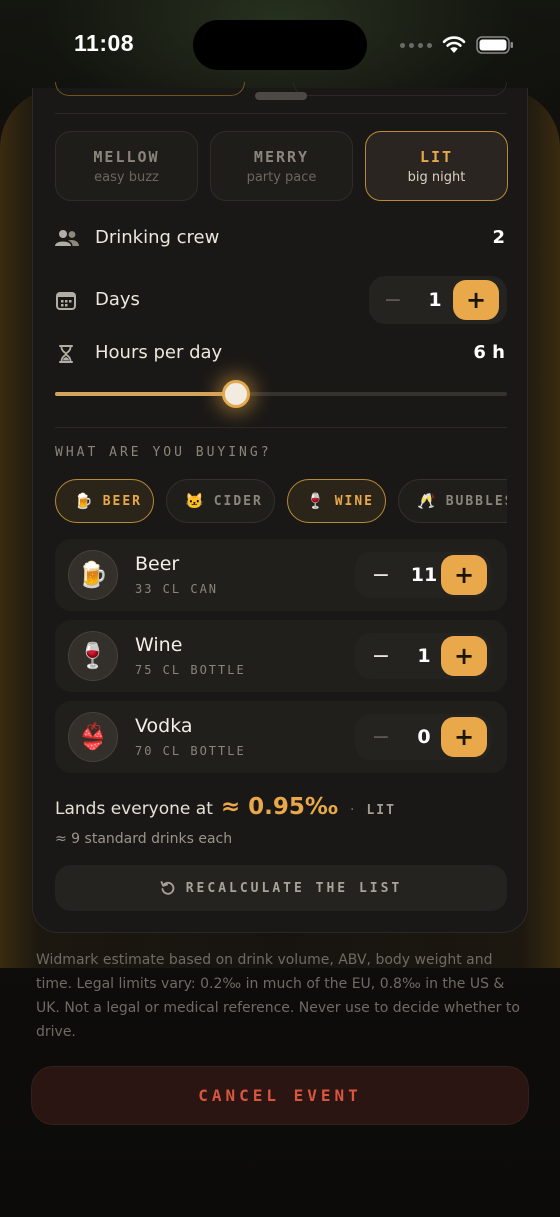  I want to click on crew-value: 2, so click(498, 237).